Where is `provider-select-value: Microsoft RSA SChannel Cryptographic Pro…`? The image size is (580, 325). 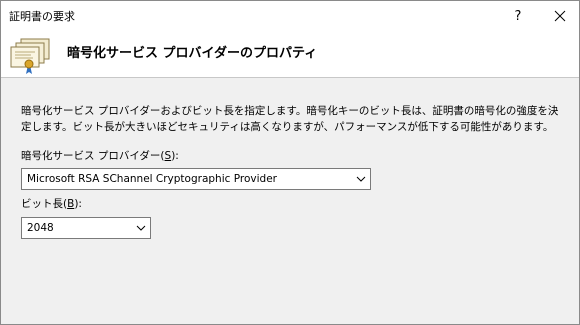
provider-select-value: Microsoft RSA SChannel Cryptographic Pro… is located at coordinates (152, 179).